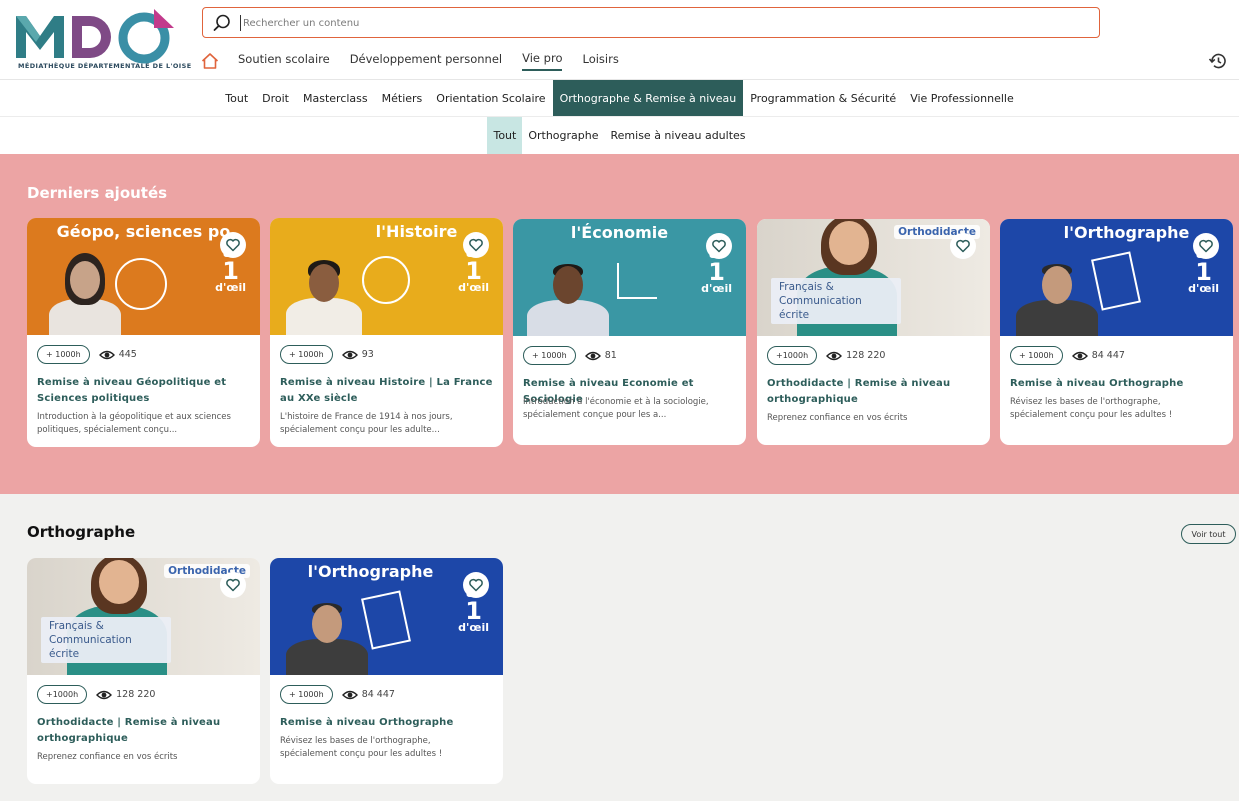 The width and height of the screenshot is (1239, 801). I want to click on view-count: 81, so click(610, 355).